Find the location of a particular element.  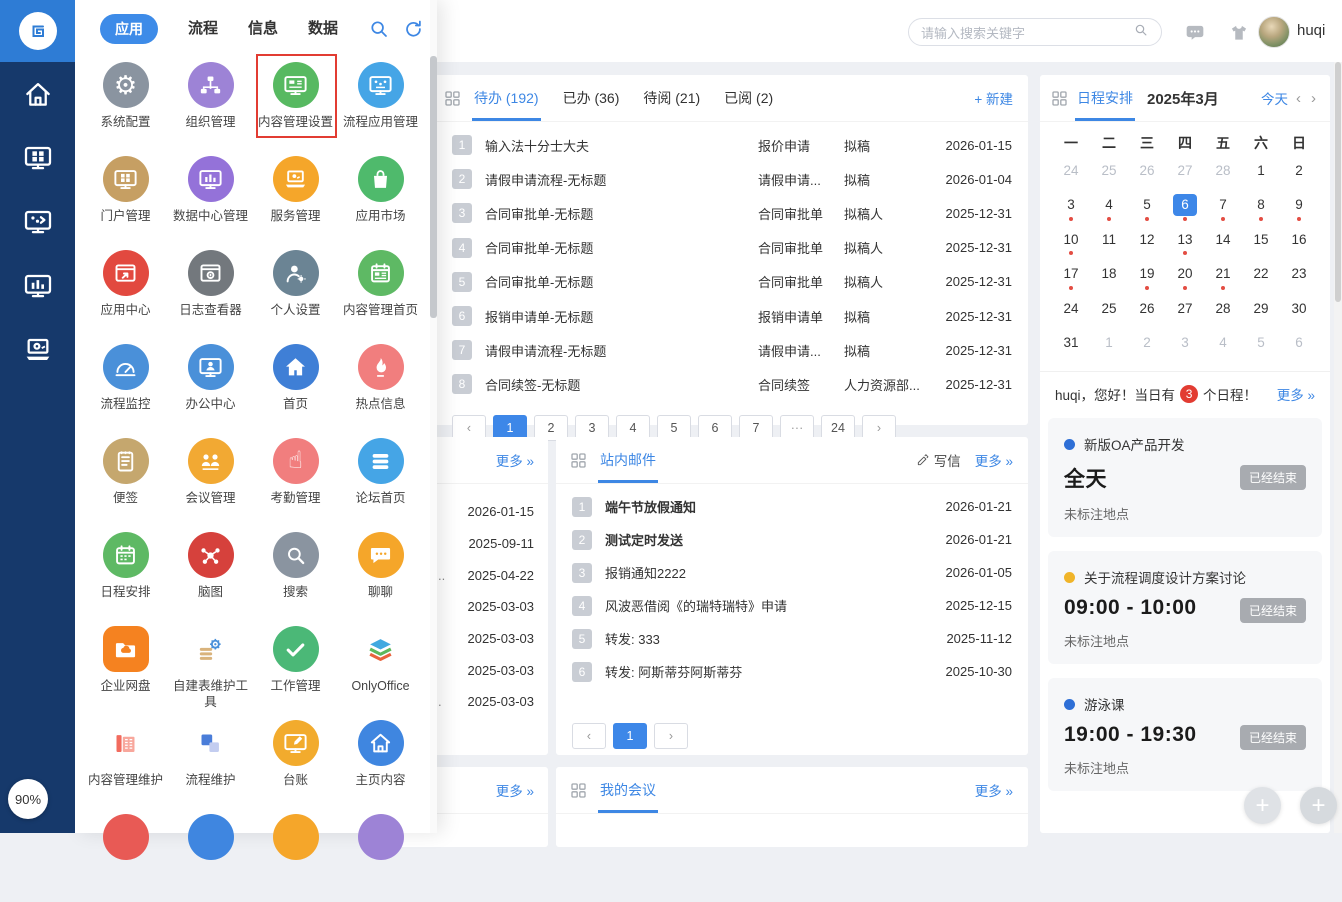

todo-title: 请假申请流程-无标题 is located at coordinates (621, 179).